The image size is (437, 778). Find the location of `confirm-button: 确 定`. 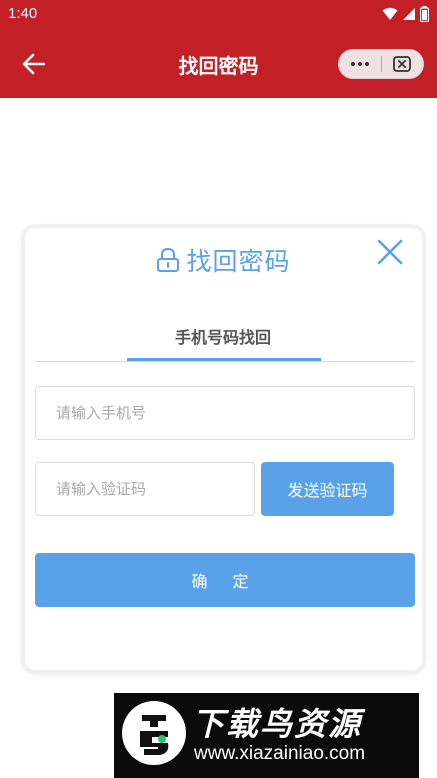

confirm-button: 确 定 is located at coordinates (225, 580).